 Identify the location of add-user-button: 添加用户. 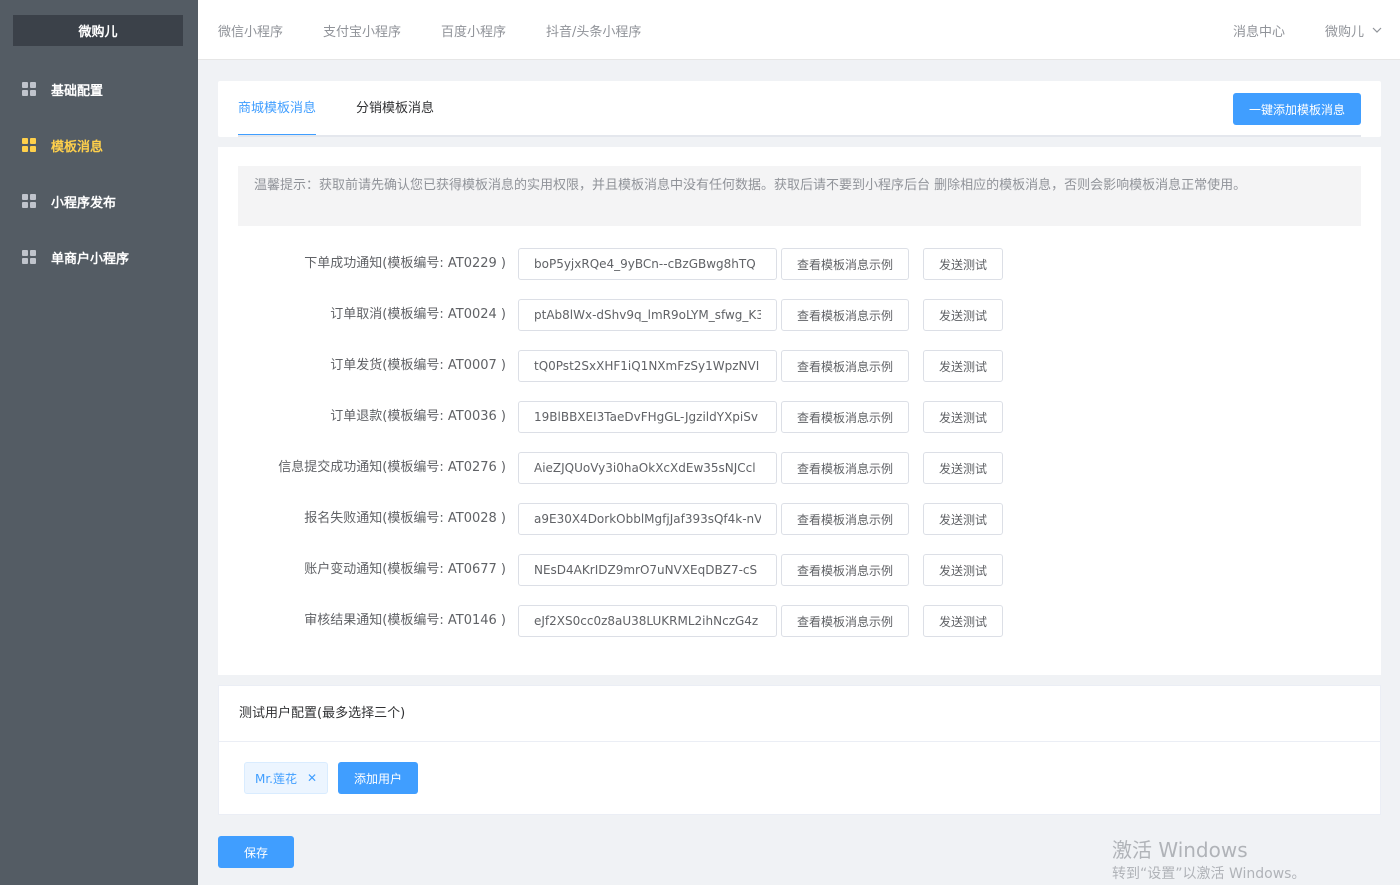
(378, 778).